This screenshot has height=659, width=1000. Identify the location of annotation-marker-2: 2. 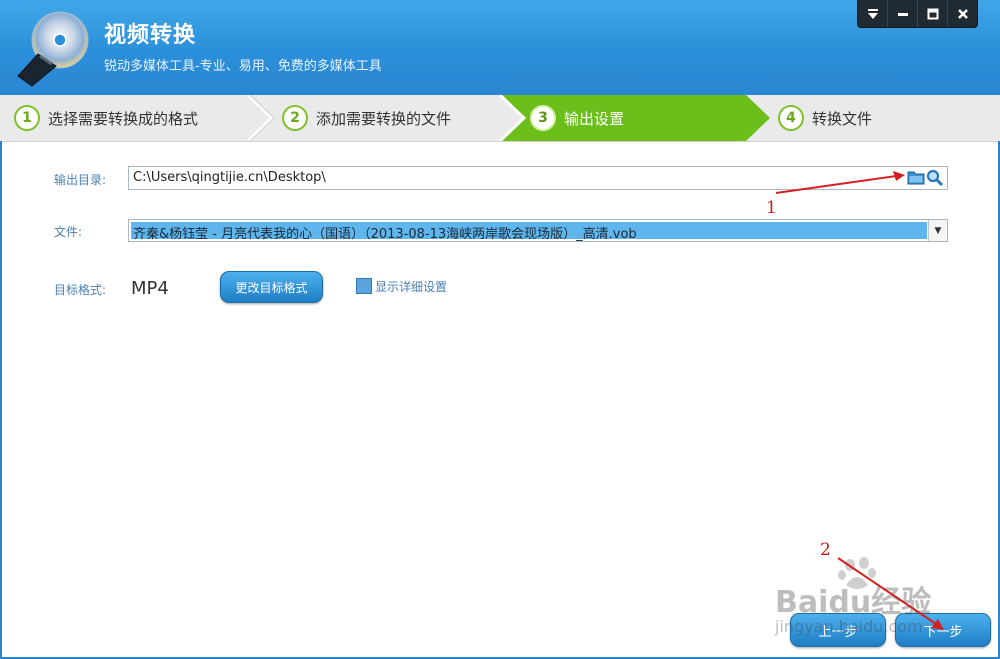
(825, 550).